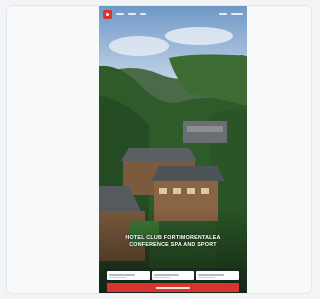  What do you see at coordinates (128, 275) in the screenshot?
I see `check-in-field` at bounding box center [128, 275].